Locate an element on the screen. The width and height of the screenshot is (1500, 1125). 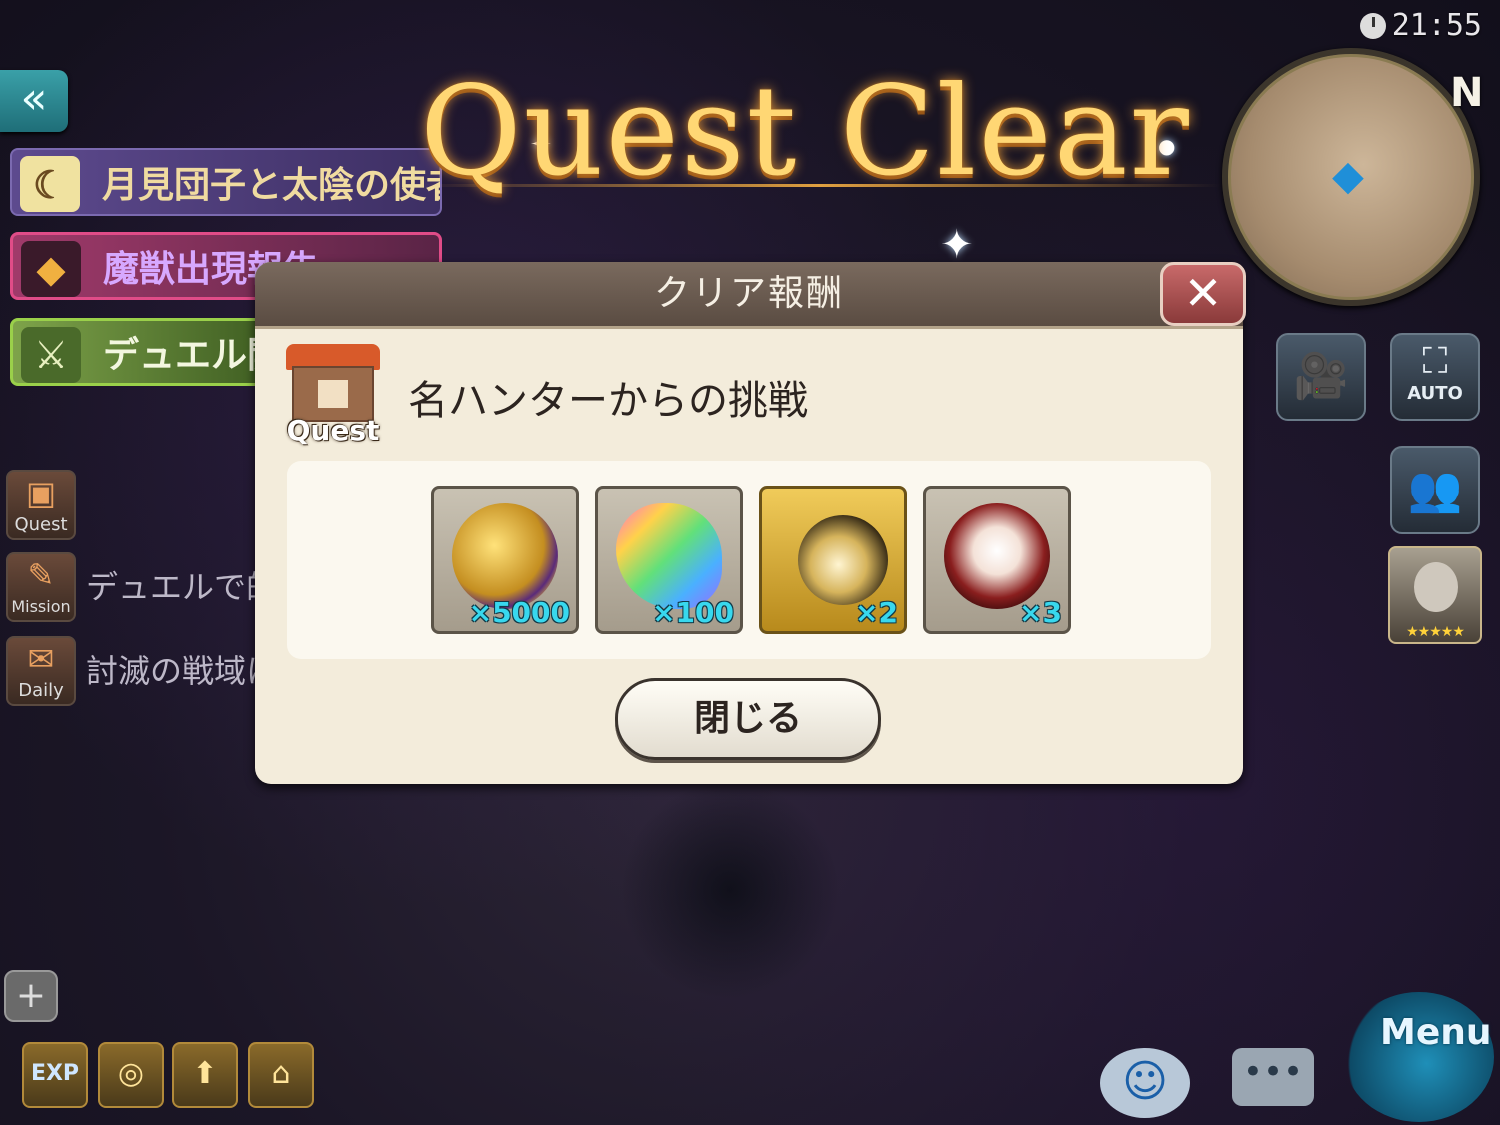
background-character-silhouette is located at coordinates (730, 890).